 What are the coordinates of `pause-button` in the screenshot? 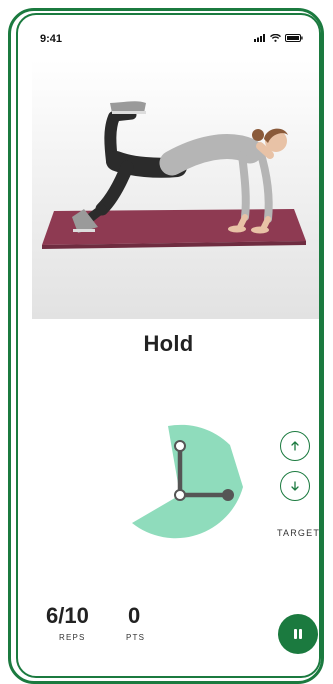 It's located at (298, 634).